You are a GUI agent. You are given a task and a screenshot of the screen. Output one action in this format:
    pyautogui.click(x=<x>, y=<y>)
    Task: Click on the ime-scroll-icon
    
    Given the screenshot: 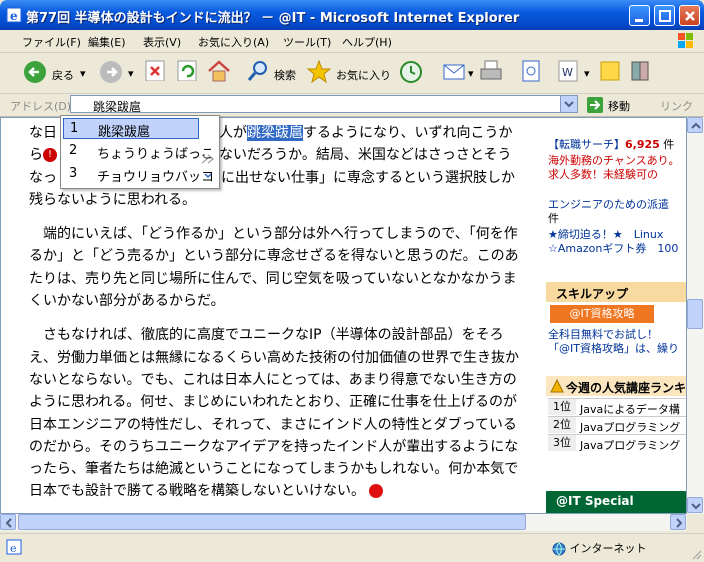 What is the action you would take?
    pyautogui.click(x=208, y=177)
    